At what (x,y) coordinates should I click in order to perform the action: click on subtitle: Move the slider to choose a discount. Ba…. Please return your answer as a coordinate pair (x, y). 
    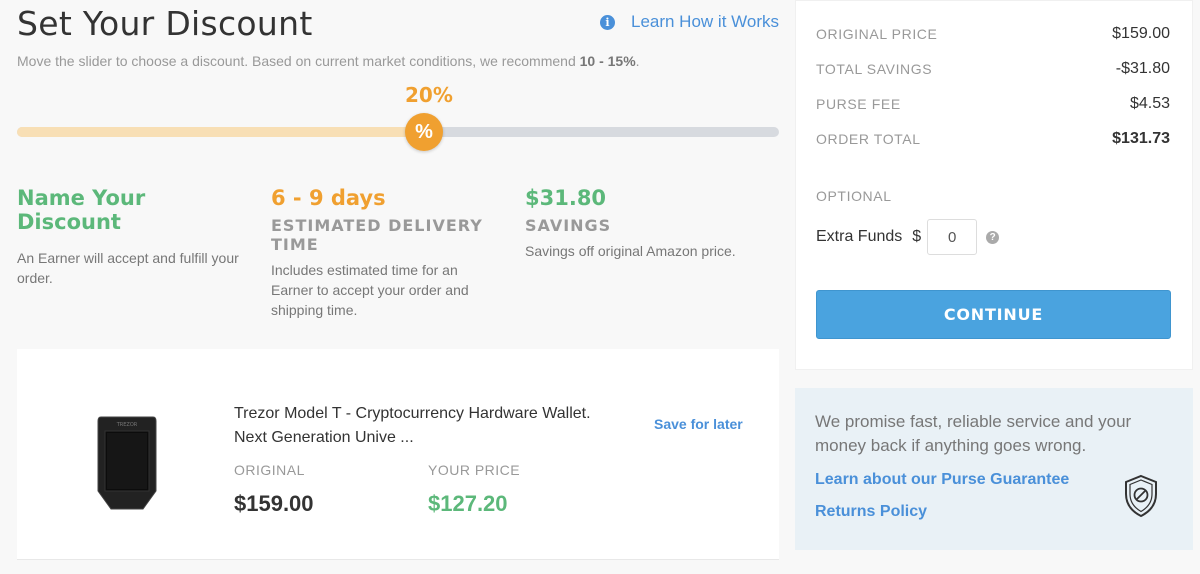
    Looking at the image, I should click on (328, 61).